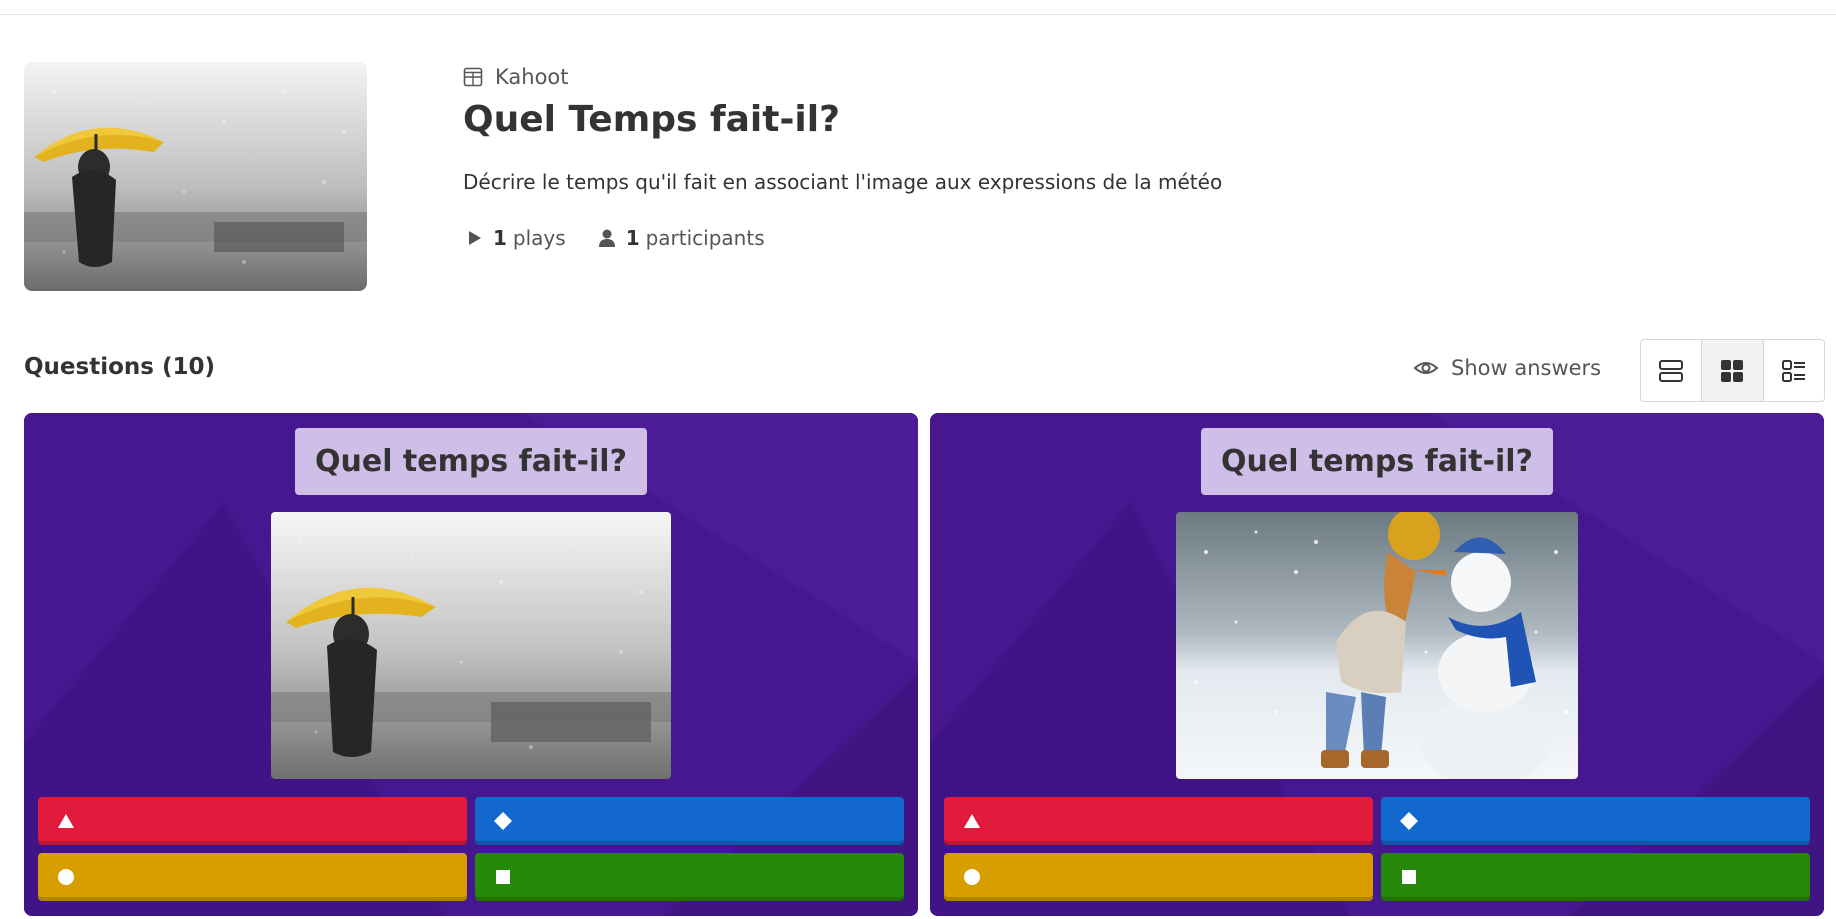 This screenshot has width=1836, height=919. Describe the element at coordinates (1526, 368) in the screenshot. I see `show-answers-label: Show answers` at that location.